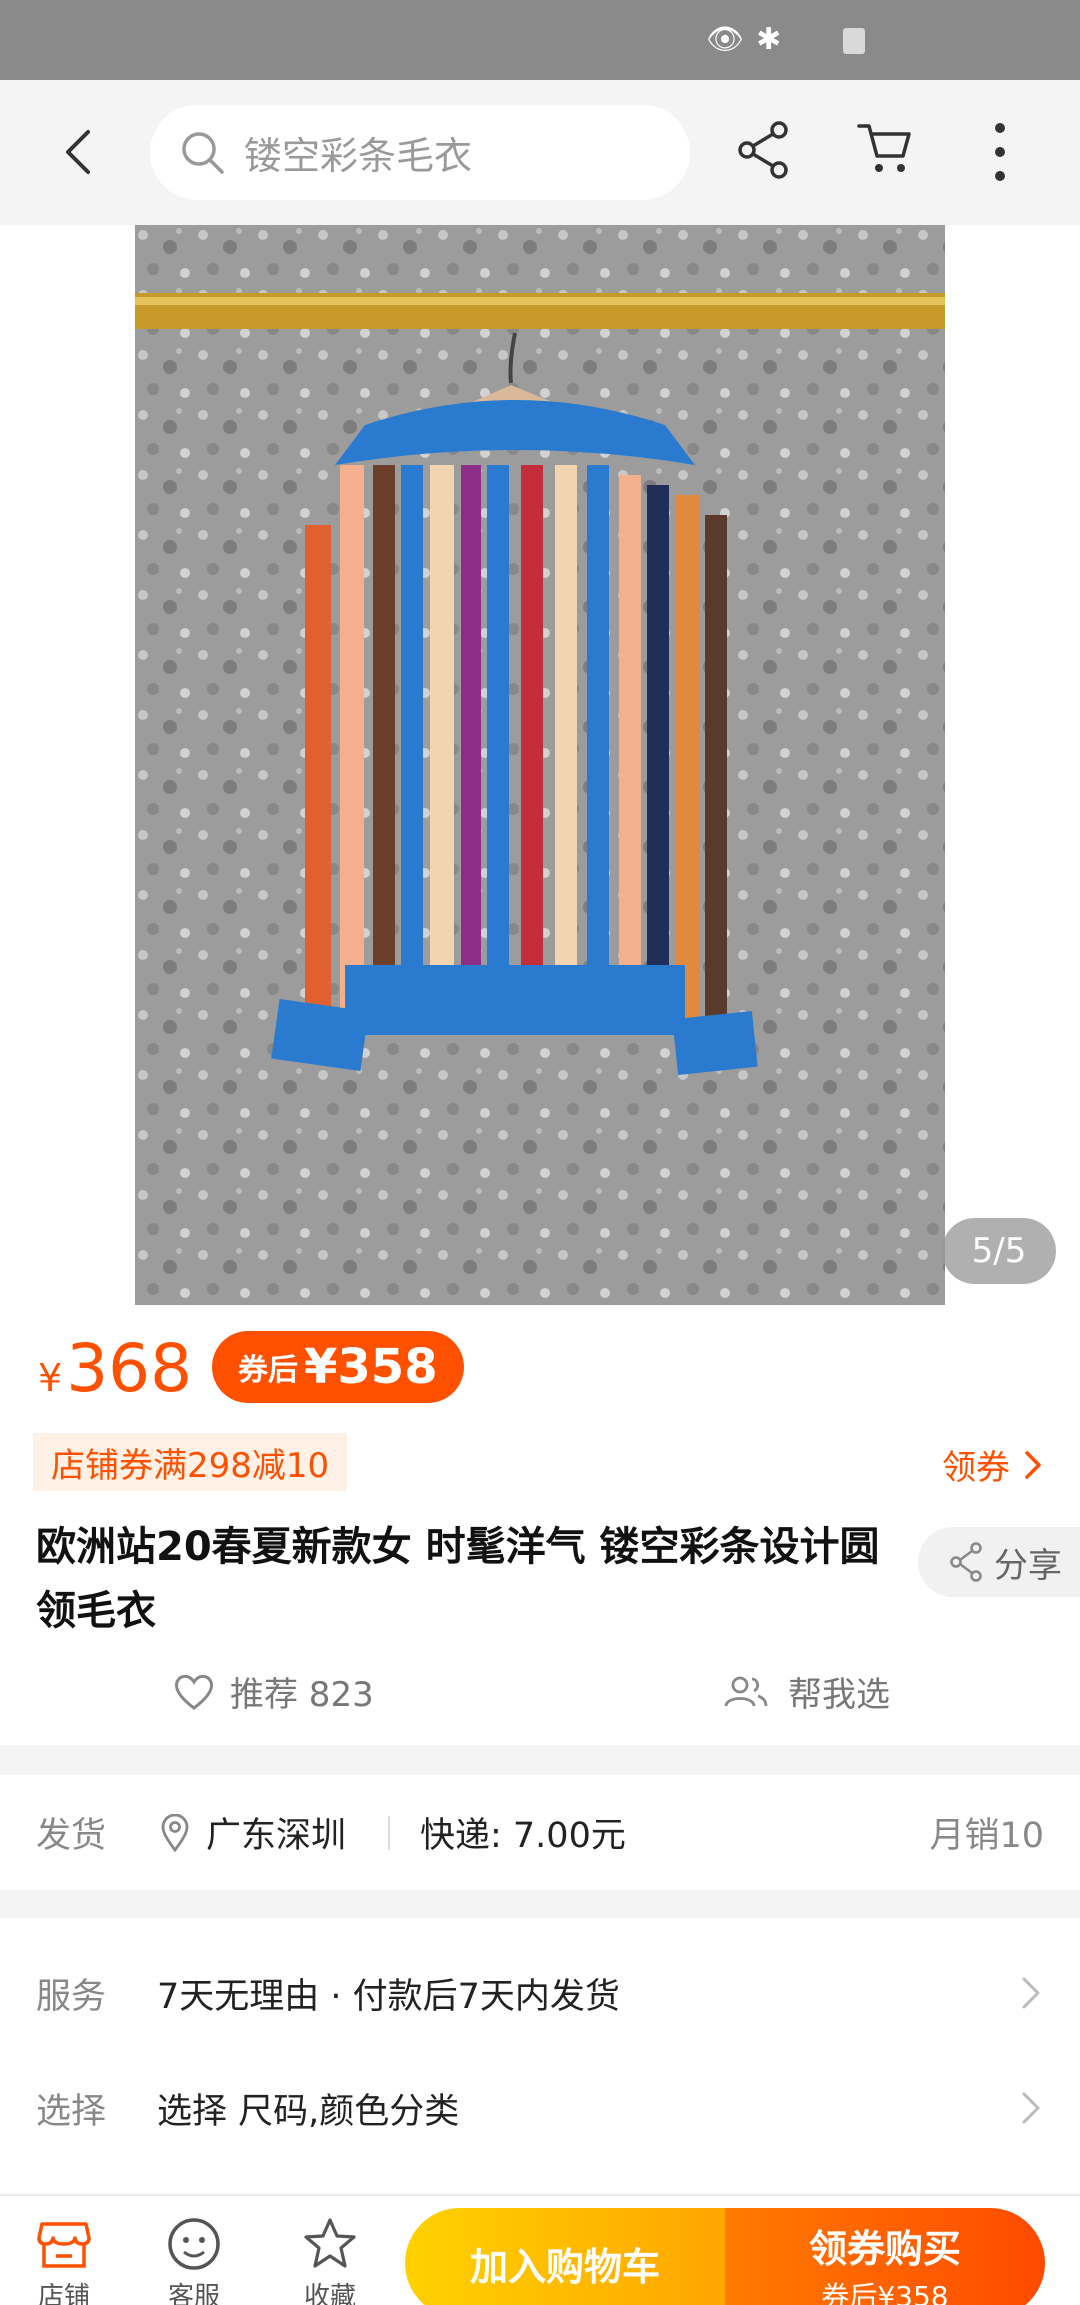  Describe the element at coordinates (1028, 1565) in the screenshot. I see `share-label: 分享` at that location.